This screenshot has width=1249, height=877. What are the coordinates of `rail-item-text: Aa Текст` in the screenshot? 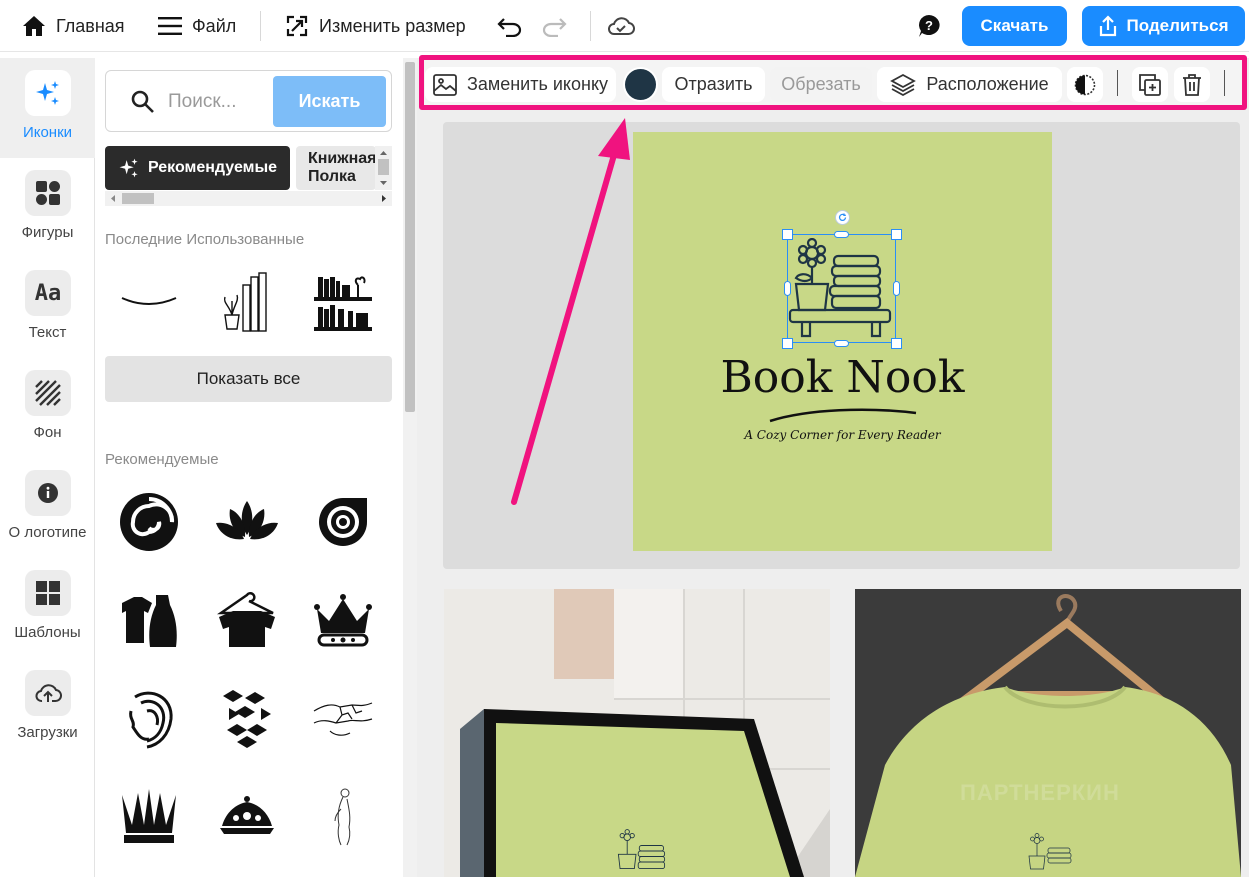 It's located at (47, 308).